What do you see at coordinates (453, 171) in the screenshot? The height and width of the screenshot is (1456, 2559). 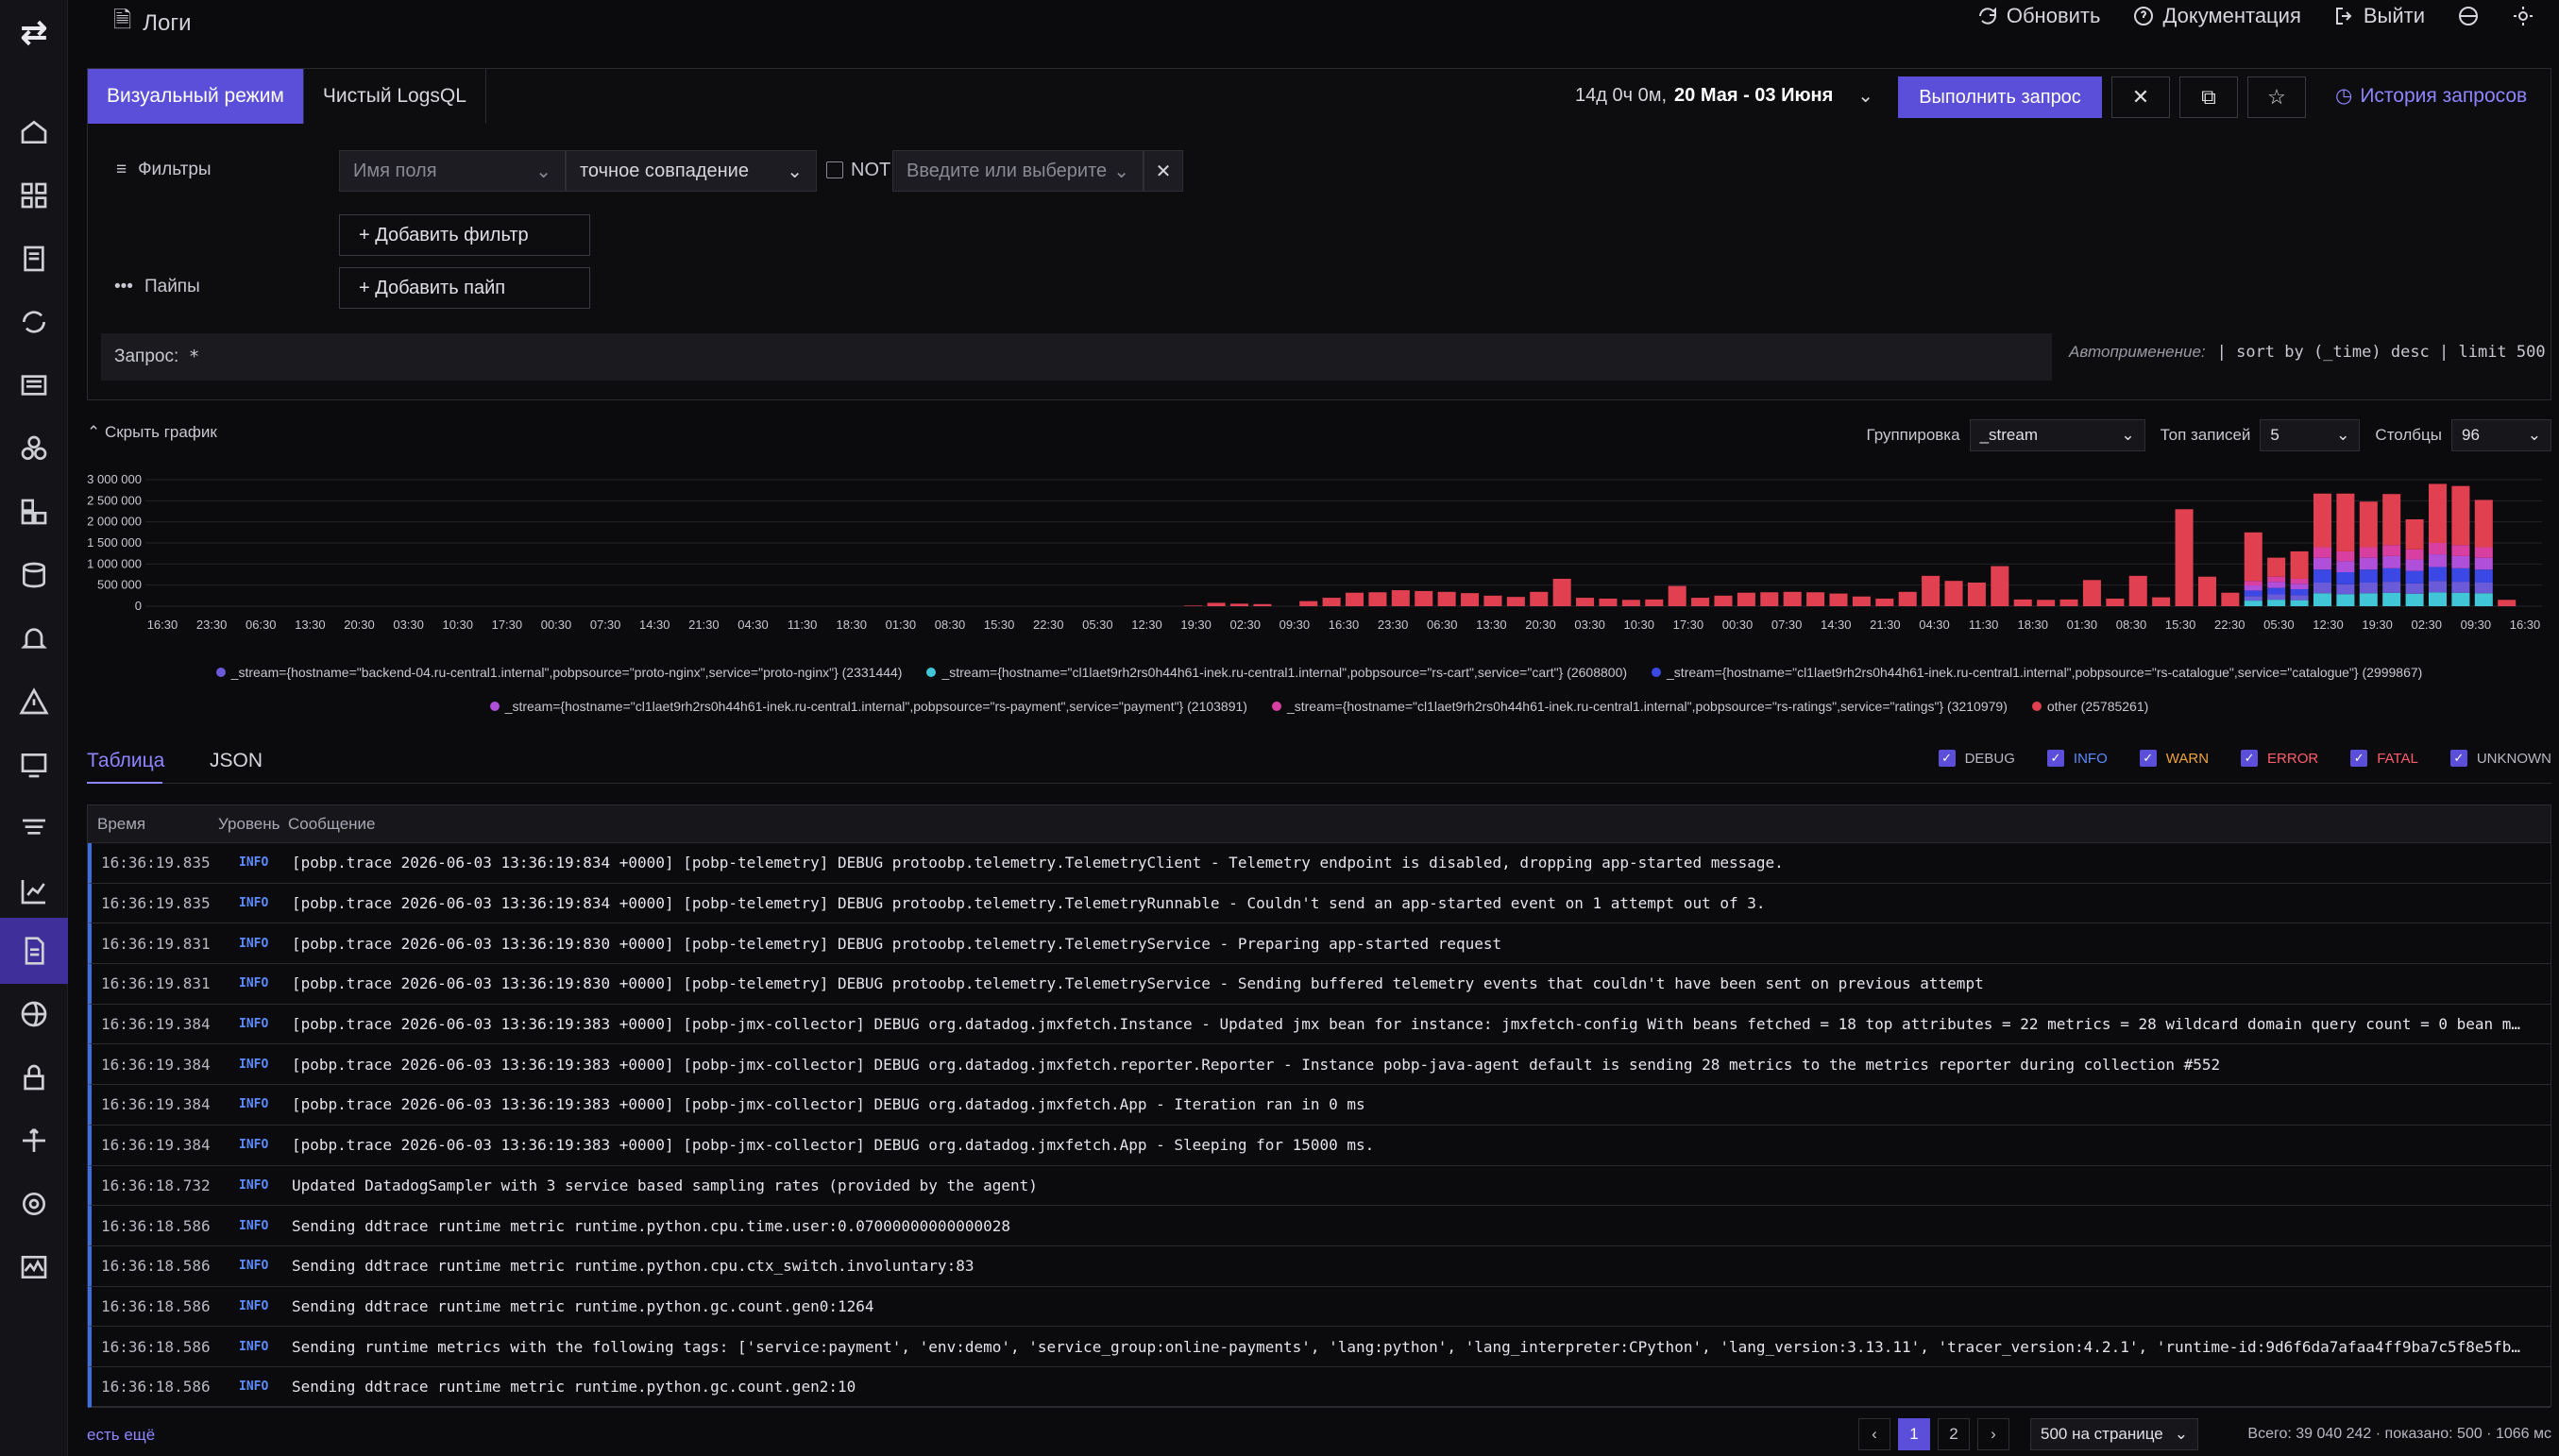 I see `field-name-select: Имя поля ⌄` at bounding box center [453, 171].